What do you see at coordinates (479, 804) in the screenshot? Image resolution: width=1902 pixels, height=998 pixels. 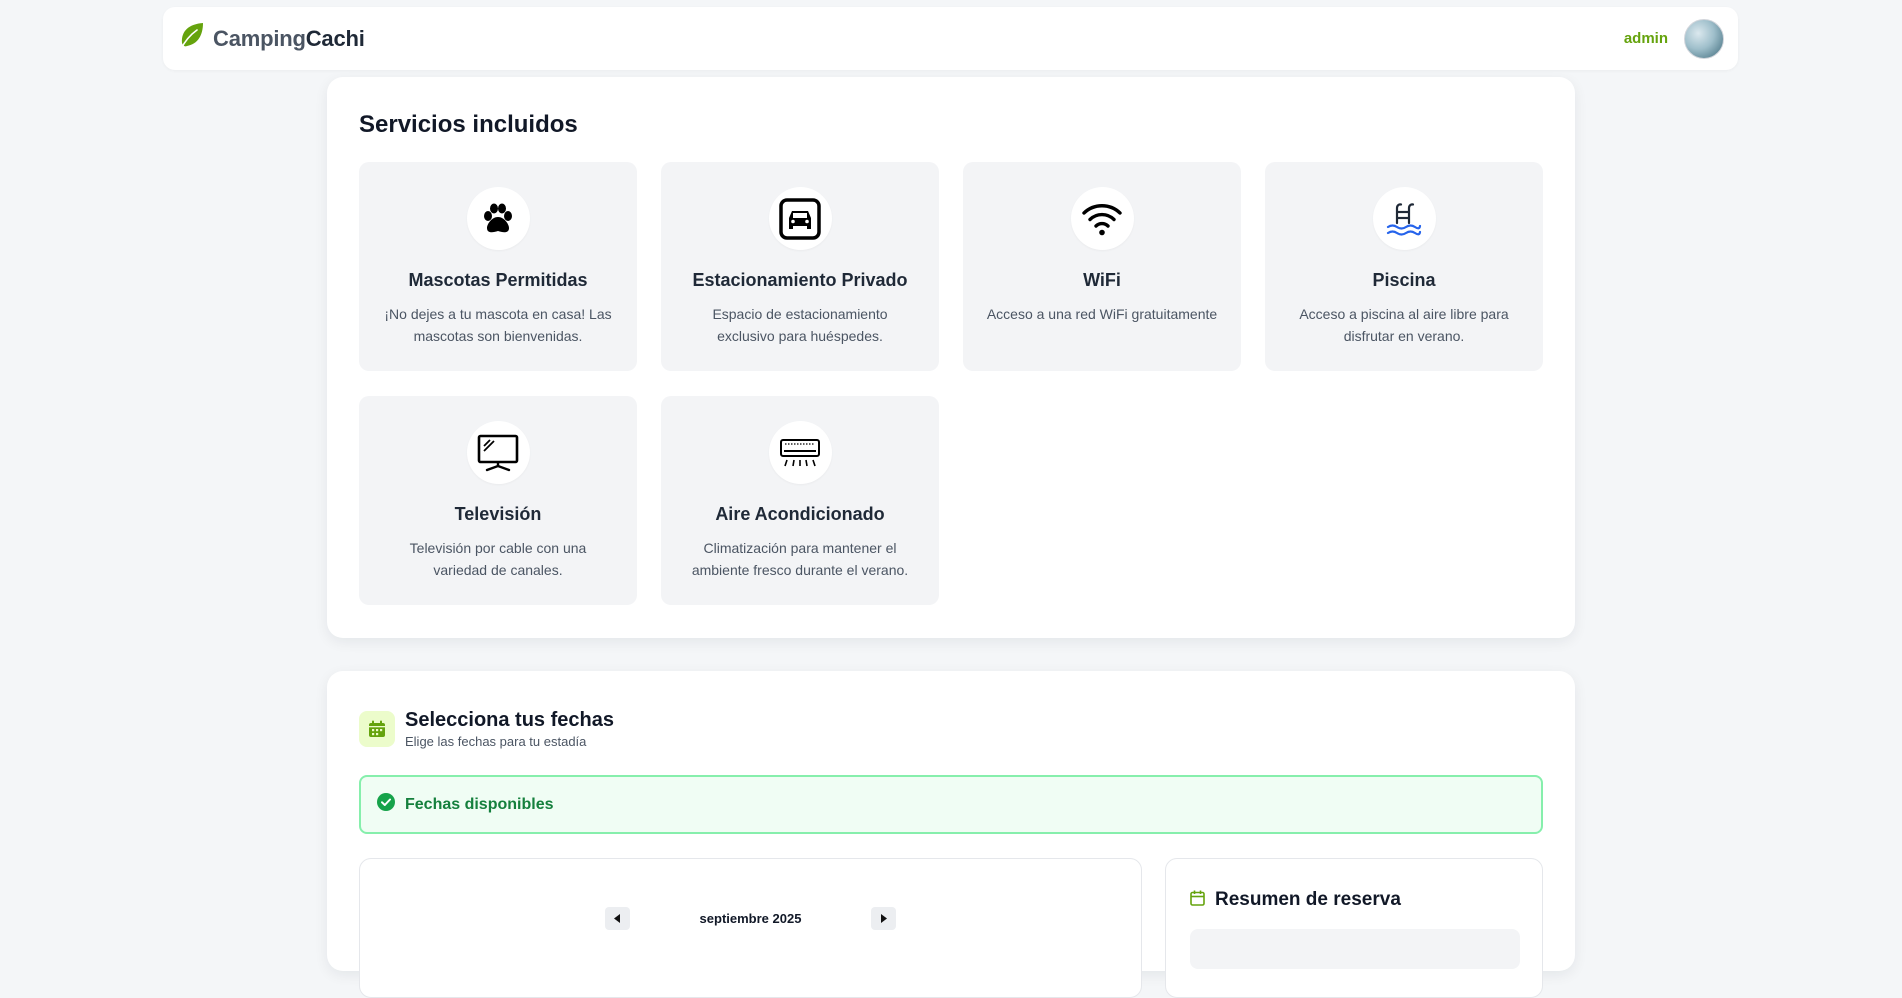 I see `availability-alert-text: Fechas disponibles` at bounding box center [479, 804].